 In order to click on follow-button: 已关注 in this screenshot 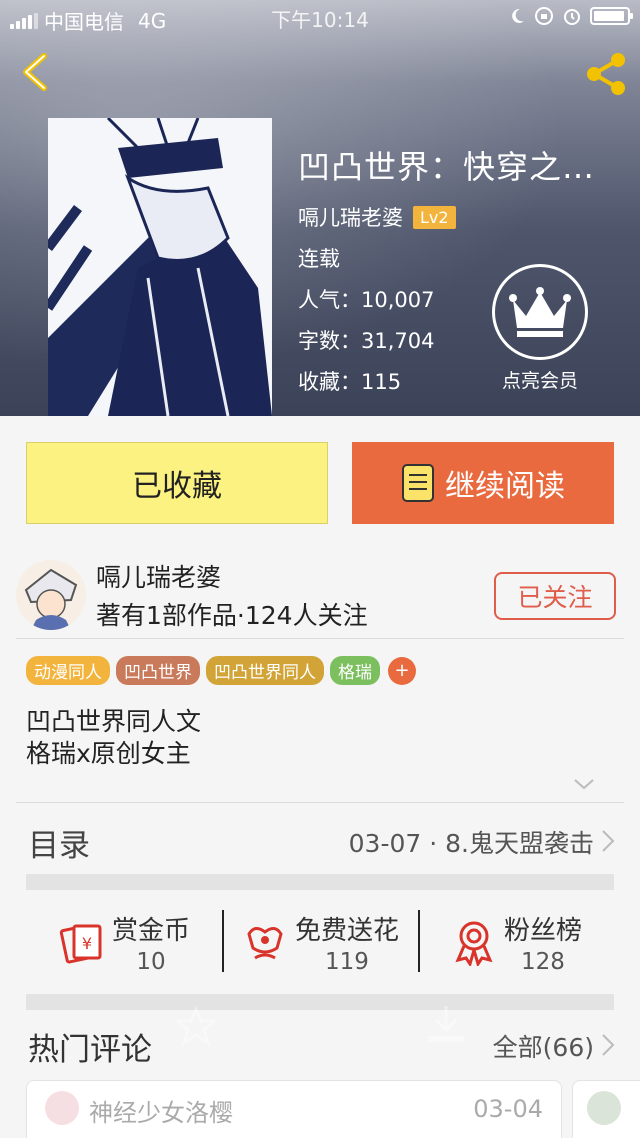, I will do `click(555, 596)`.